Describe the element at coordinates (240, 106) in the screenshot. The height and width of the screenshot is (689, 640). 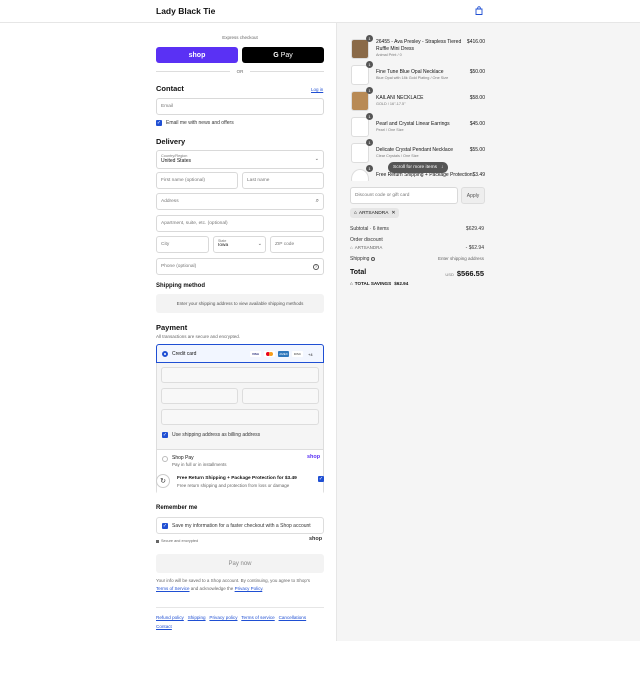
I see `email-field: Email` at that location.